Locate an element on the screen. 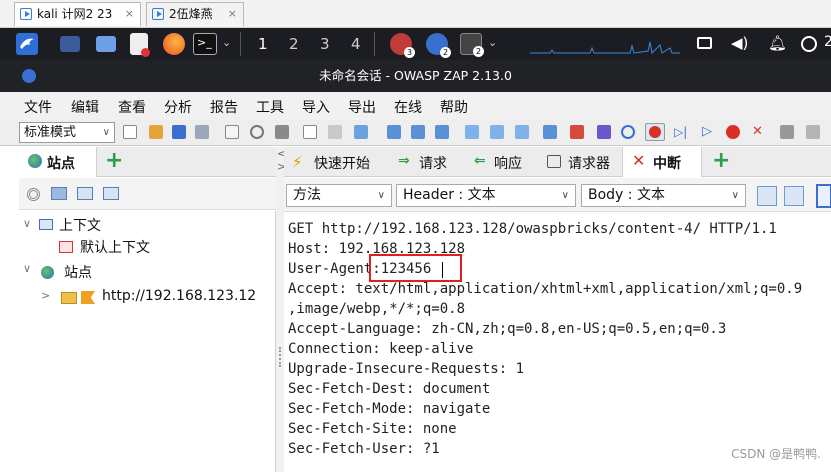  layout-full-icon is located at coordinates (361, 132).